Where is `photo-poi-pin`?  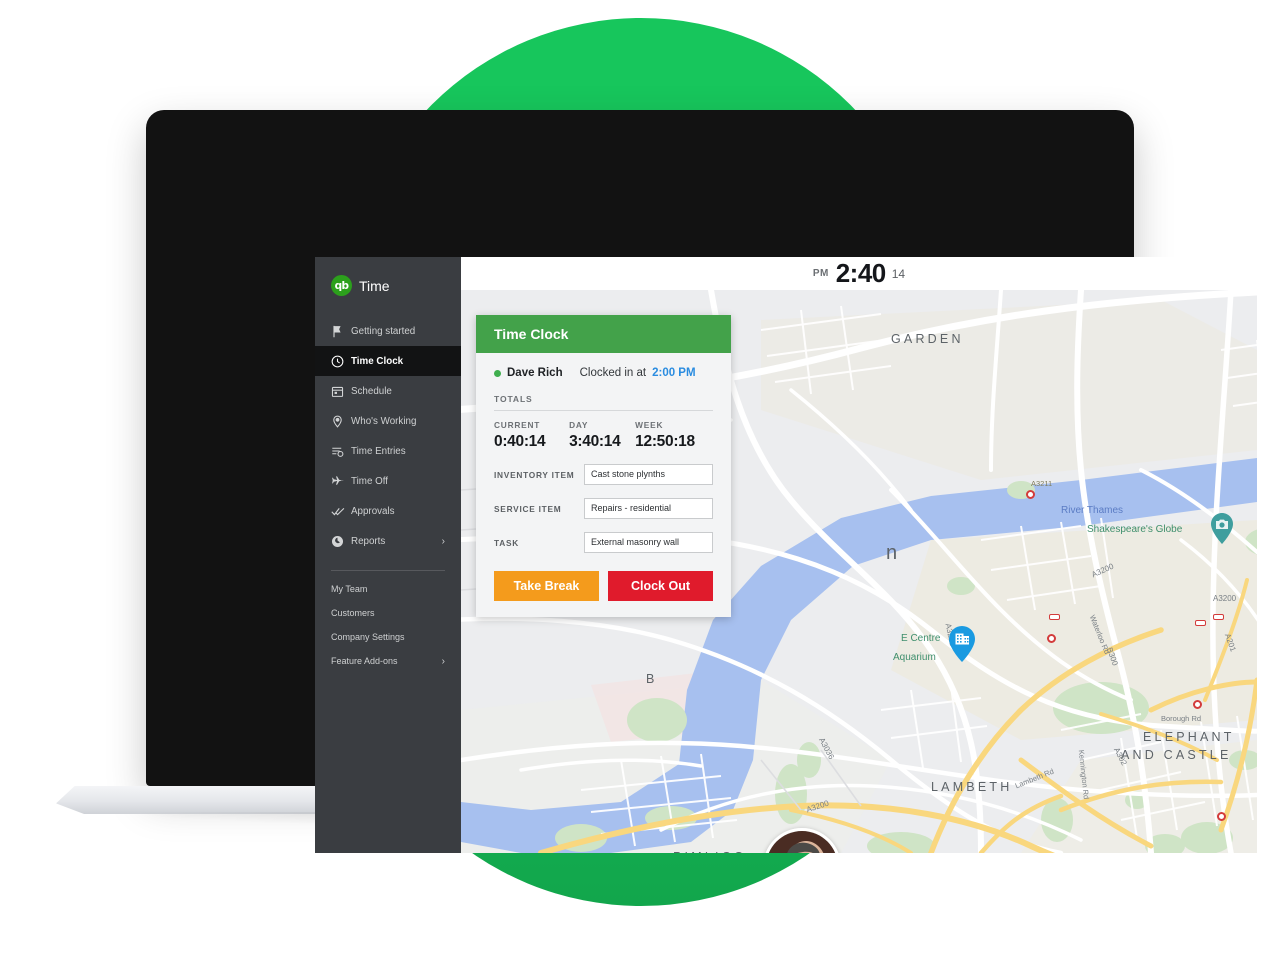
photo-poi-pin is located at coordinates (1222, 528).